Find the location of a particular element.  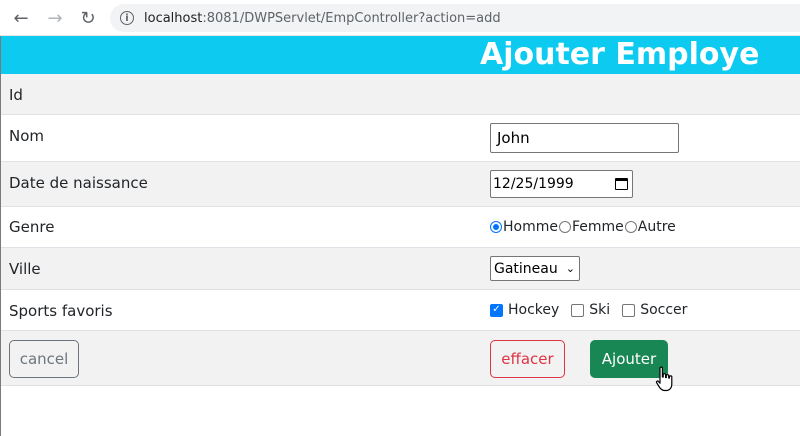

form-row-ville: Ville Gatineau ⌄ is located at coordinates (400, 269).